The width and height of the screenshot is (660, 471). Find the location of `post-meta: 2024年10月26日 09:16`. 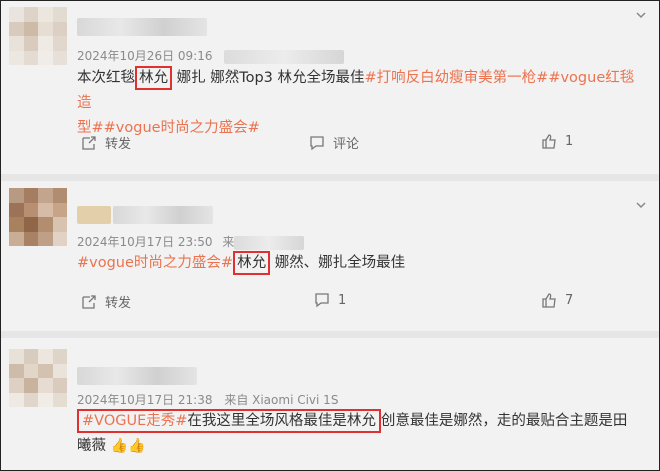

post-meta: 2024年10月26日 09:16 is located at coordinates (211, 55).